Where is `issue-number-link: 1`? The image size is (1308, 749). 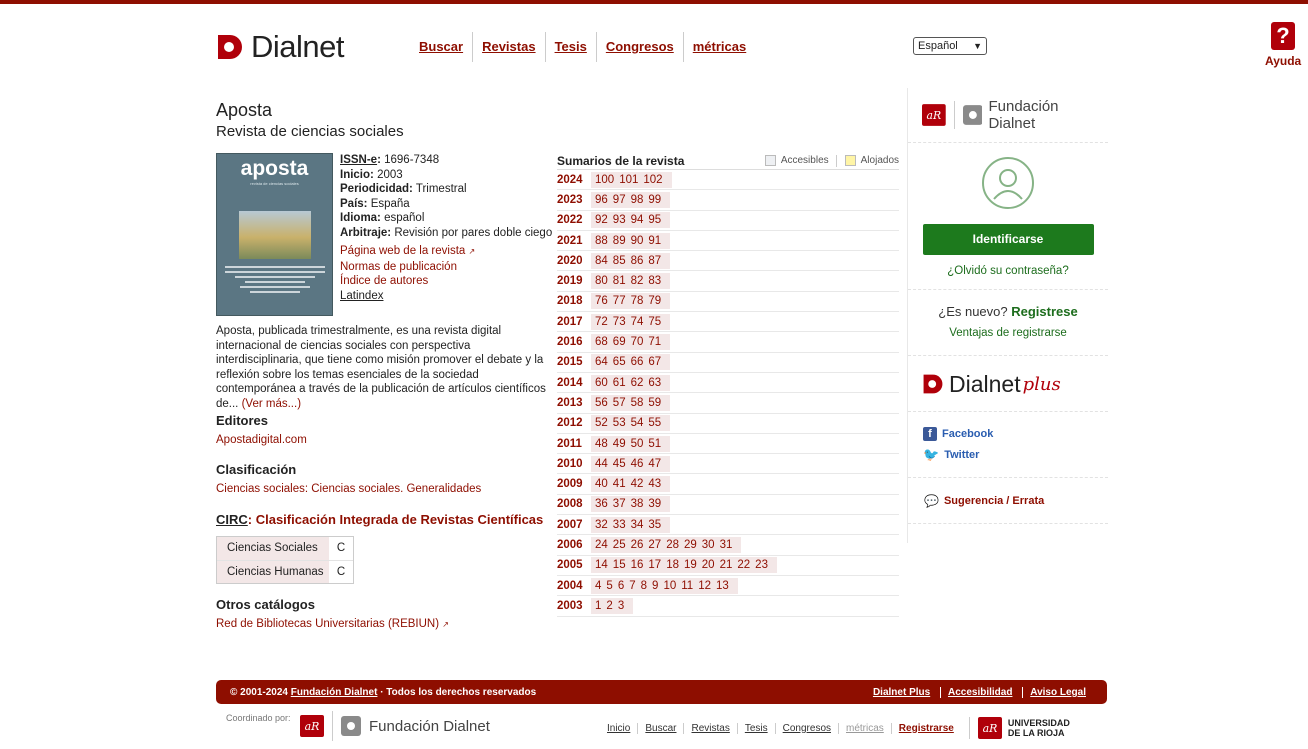
issue-number-link: 1 is located at coordinates (598, 606).